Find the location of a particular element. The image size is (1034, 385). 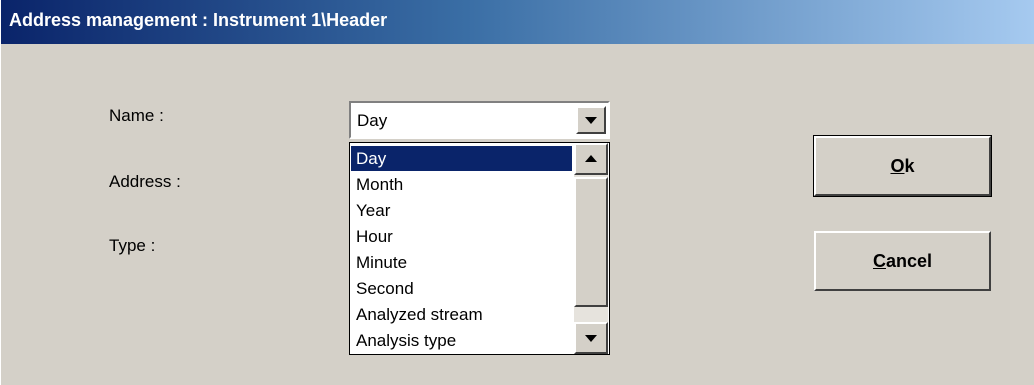

dropdown-button is located at coordinates (591, 120).